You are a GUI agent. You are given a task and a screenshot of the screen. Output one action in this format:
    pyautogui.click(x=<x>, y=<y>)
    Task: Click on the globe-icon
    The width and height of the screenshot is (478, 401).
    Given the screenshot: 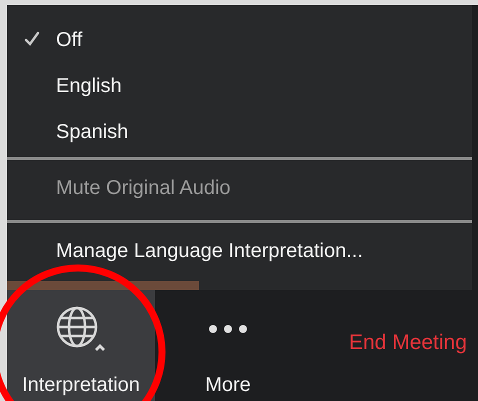 What is the action you would take?
    pyautogui.click(x=81, y=329)
    